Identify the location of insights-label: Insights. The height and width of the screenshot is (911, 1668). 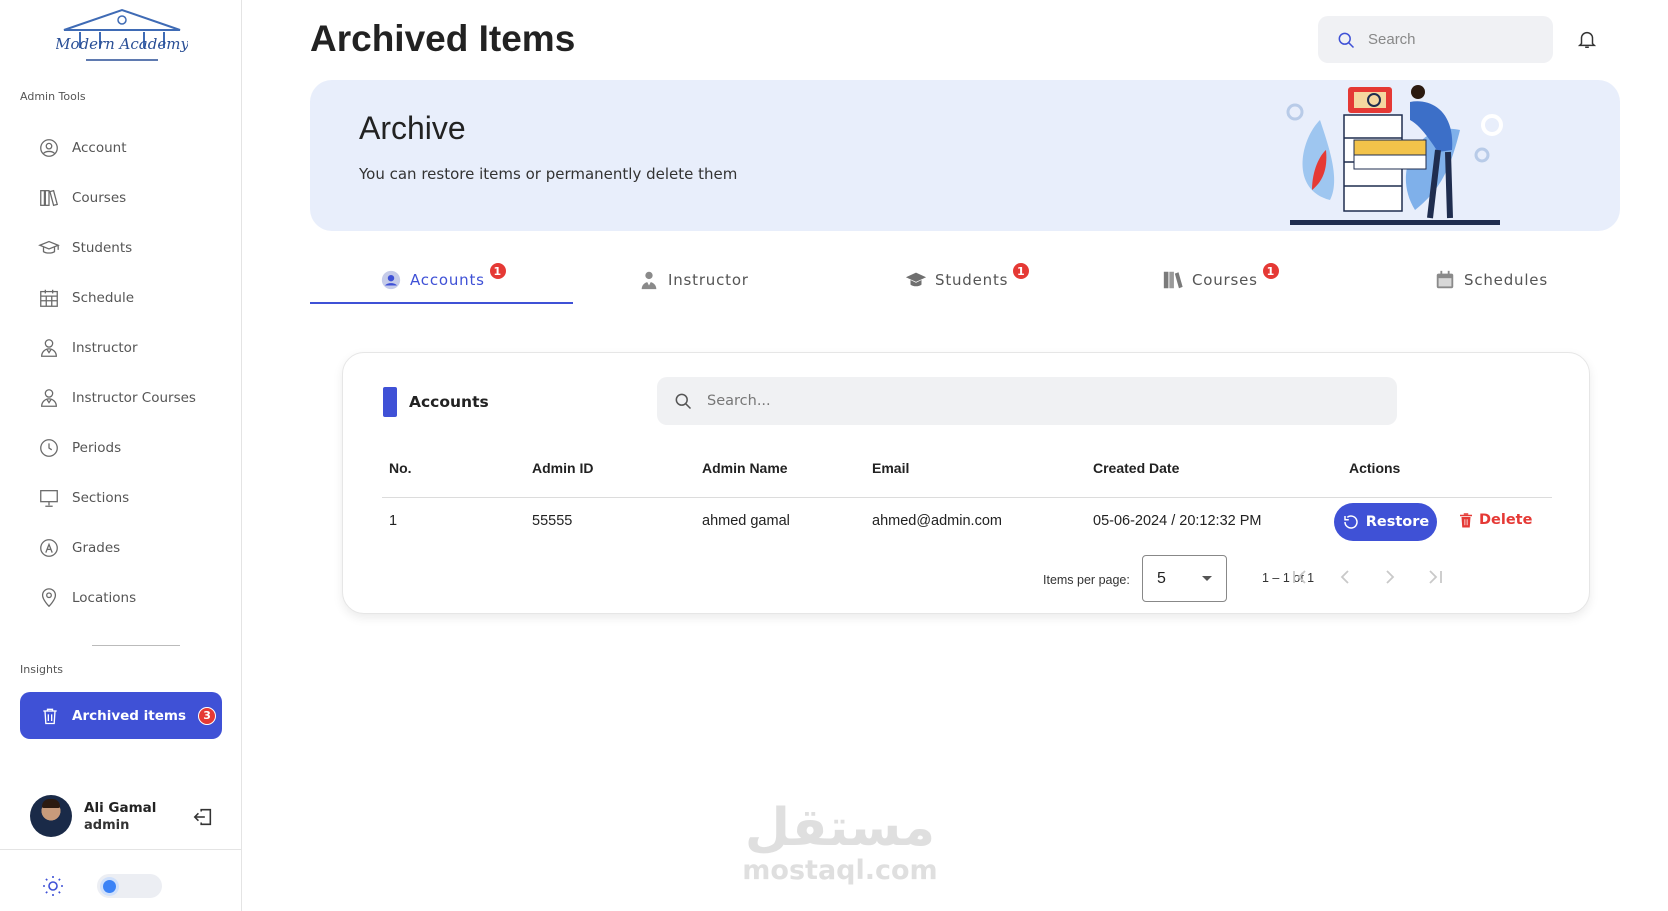
(42, 669).